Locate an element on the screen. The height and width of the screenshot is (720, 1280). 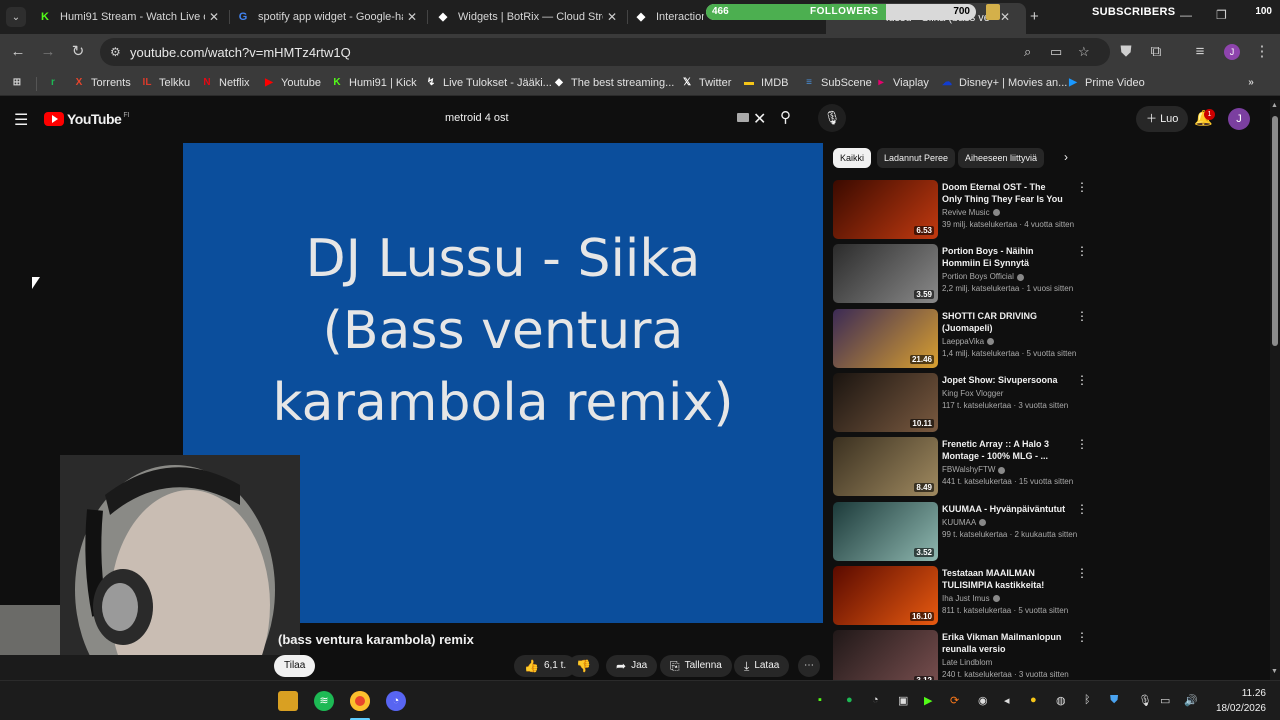
save-button: ⎘ Tallenna is located at coordinates (696, 666).